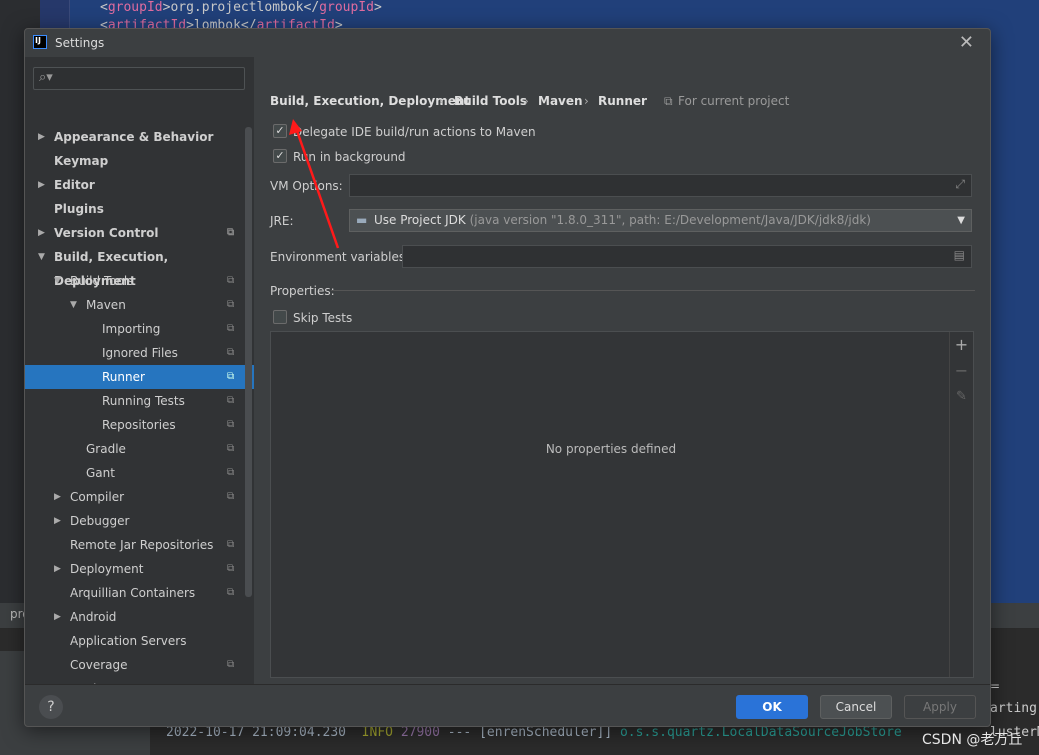  Describe the element at coordinates (139, 209) in the screenshot. I see `tree-item: Plugins` at that location.